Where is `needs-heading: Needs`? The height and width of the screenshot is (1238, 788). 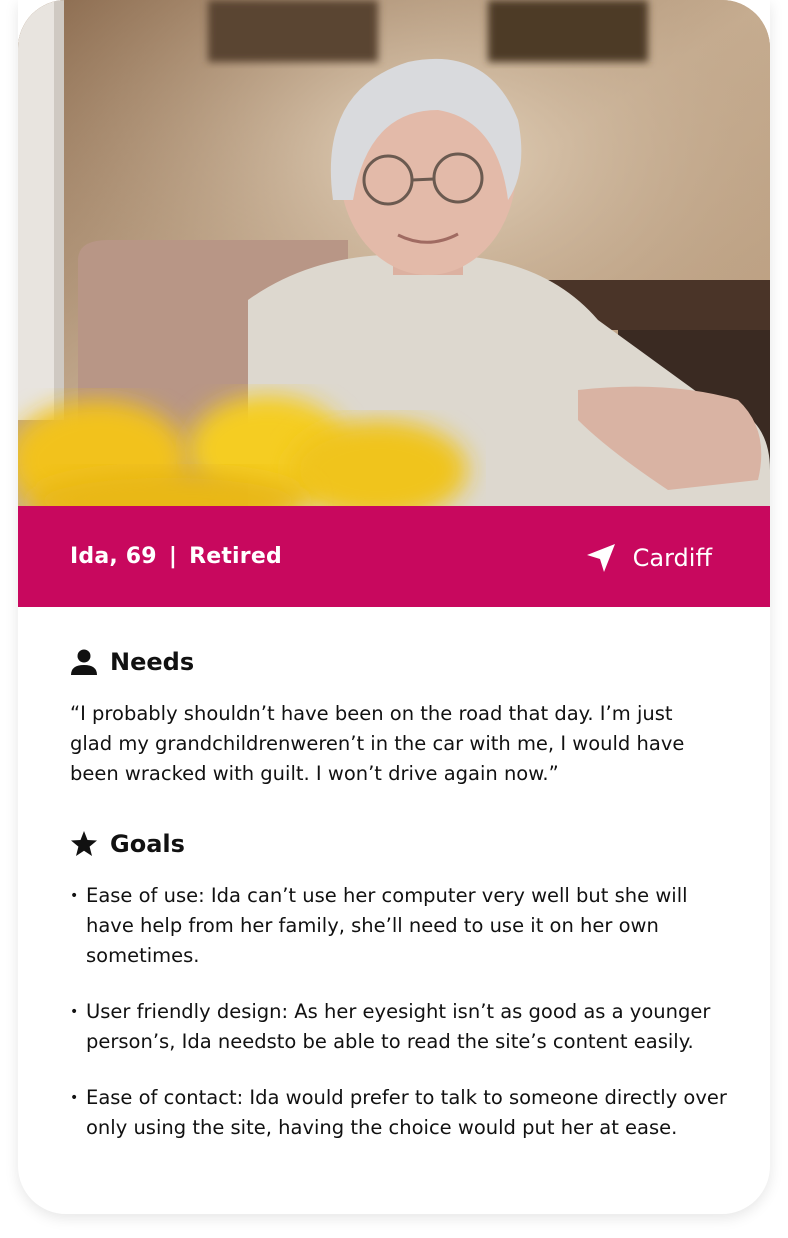 needs-heading: Needs is located at coordinates (400, 662).